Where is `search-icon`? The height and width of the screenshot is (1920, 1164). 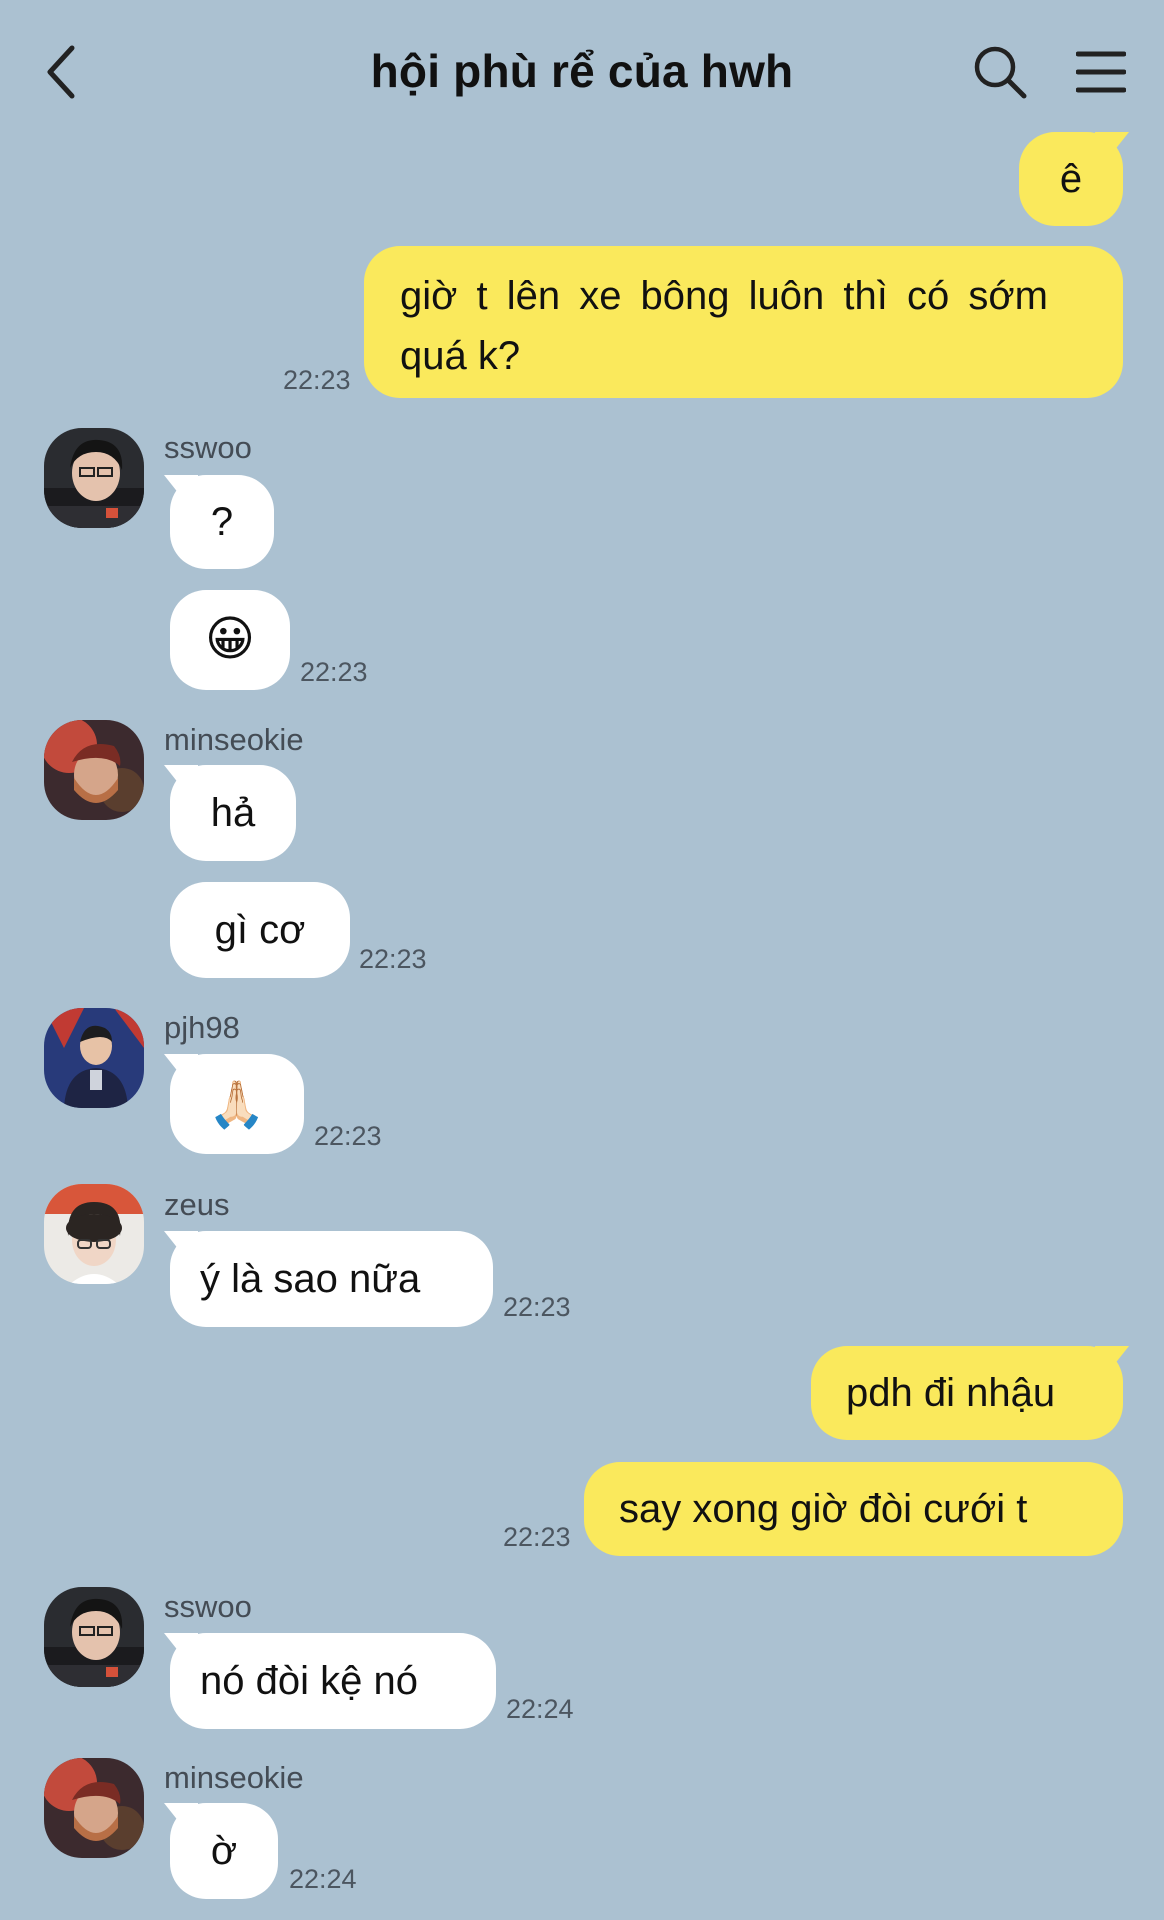
search-icon is located at coordinates (1000, 72).